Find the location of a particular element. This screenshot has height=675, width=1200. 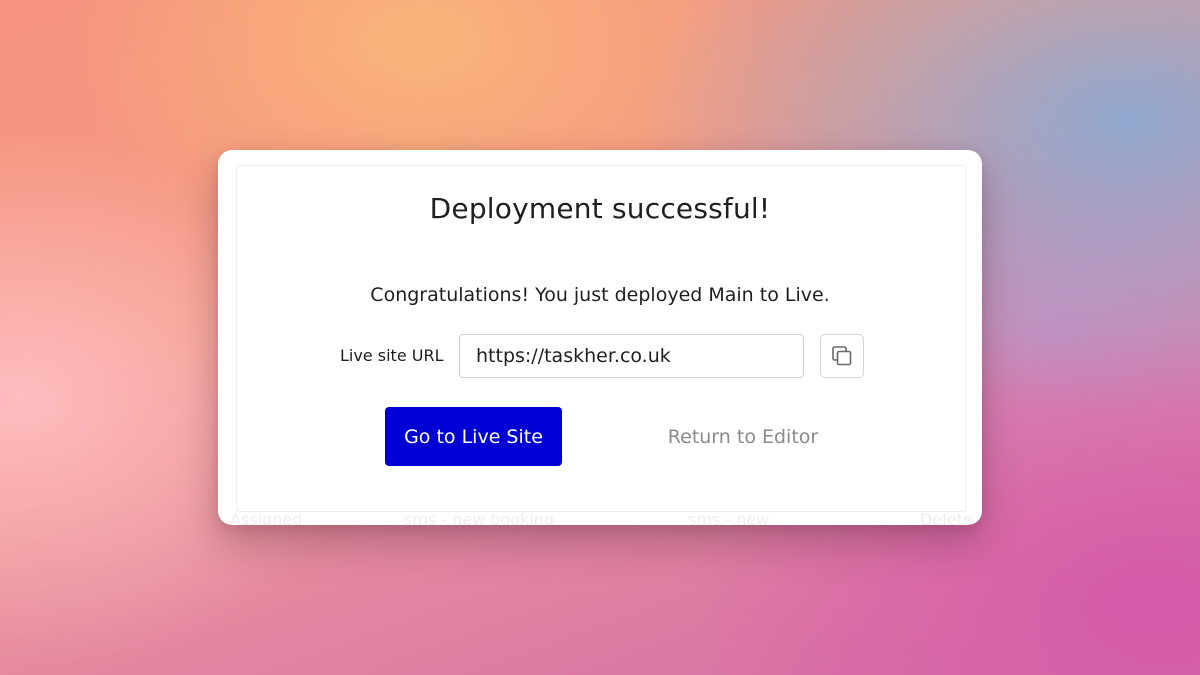

ghost-label: Delete is located at coordinates (946, 517).